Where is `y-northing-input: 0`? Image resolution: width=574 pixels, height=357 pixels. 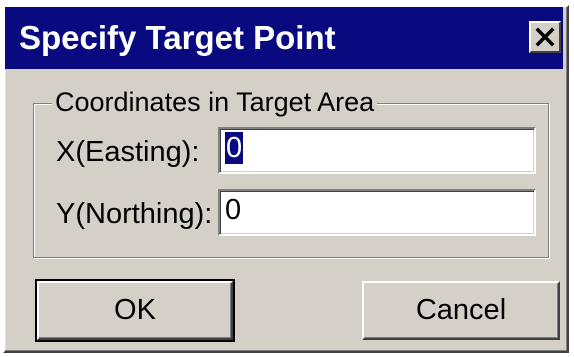
y-northing-input: 0 is located at coordinates (377, 212).